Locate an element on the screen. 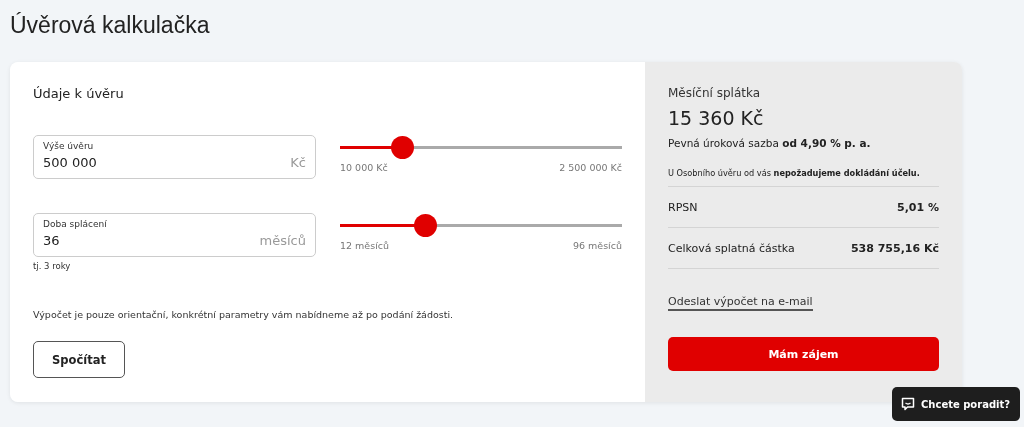 The image size is (1024, 427). calculate-button: Spočítat is located at coordinates (79, 359).